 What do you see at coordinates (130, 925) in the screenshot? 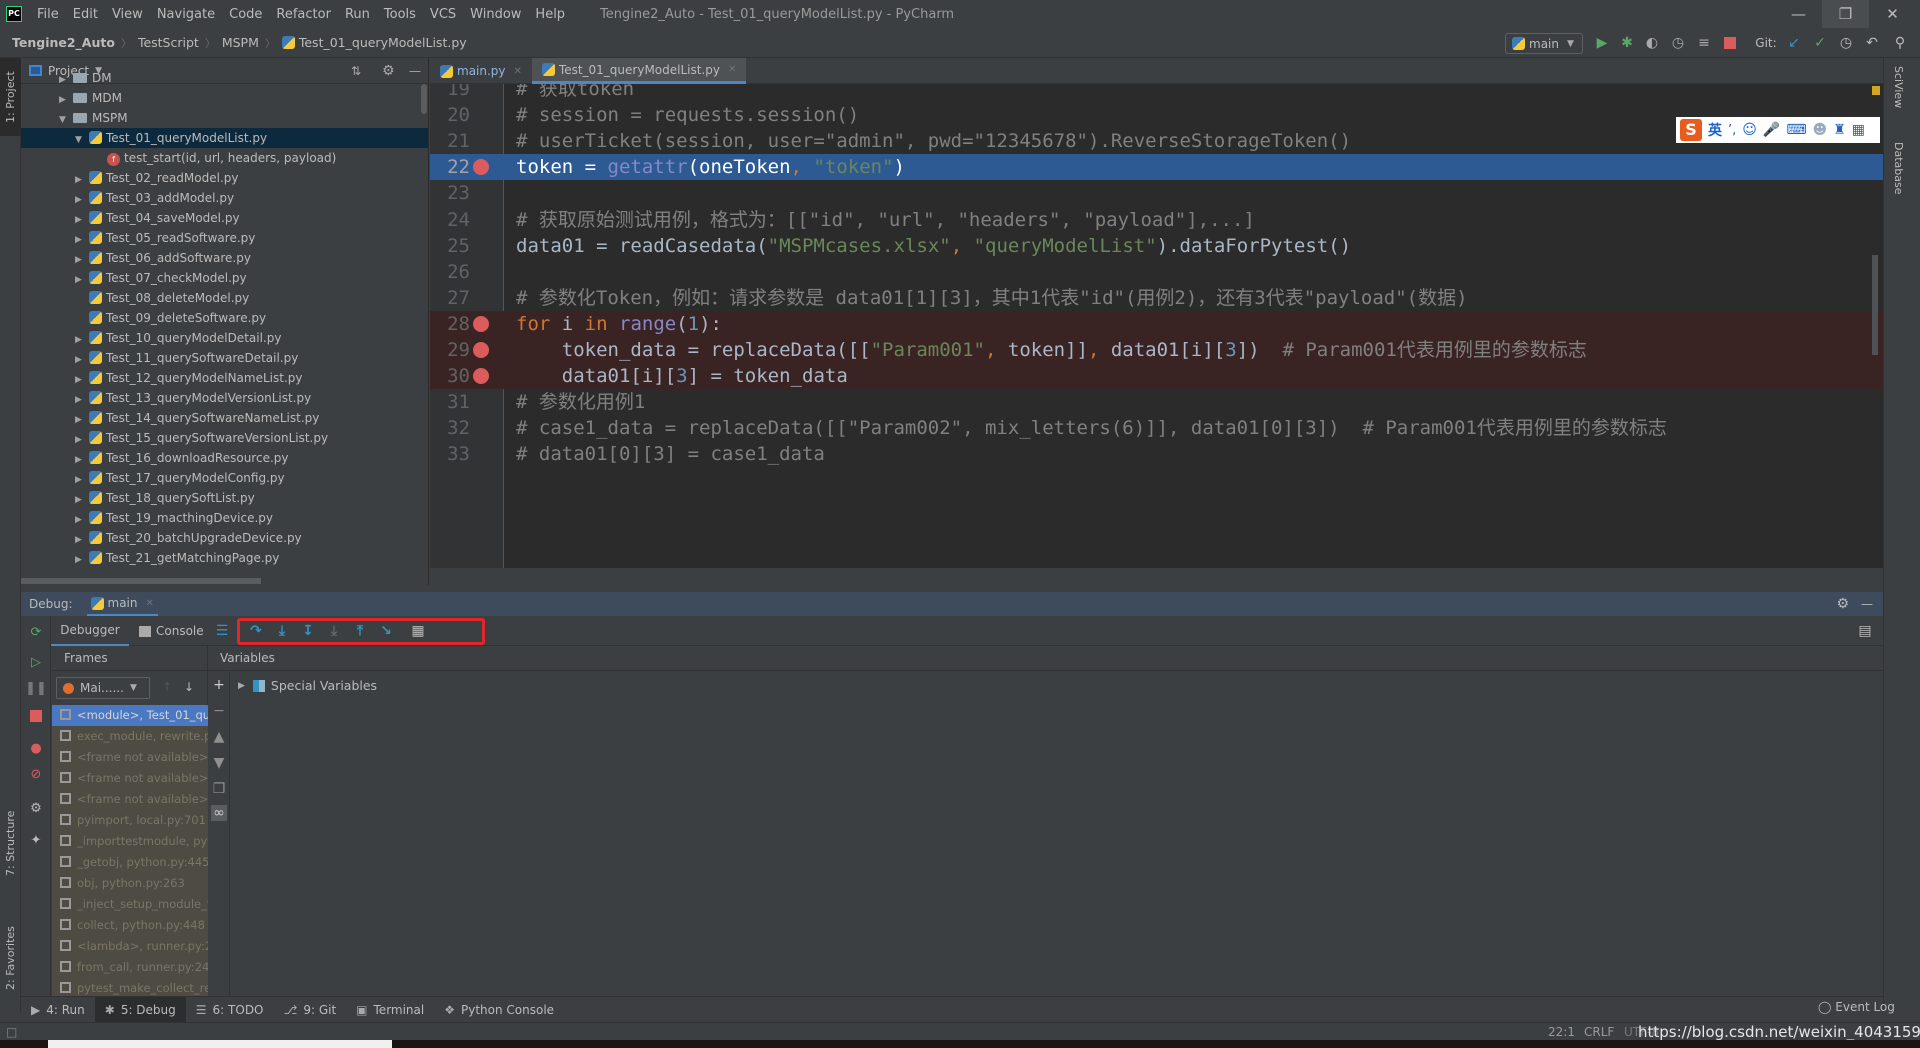
I see `stack-frame: collect, python.py:448` at bounding box center [130, 925].